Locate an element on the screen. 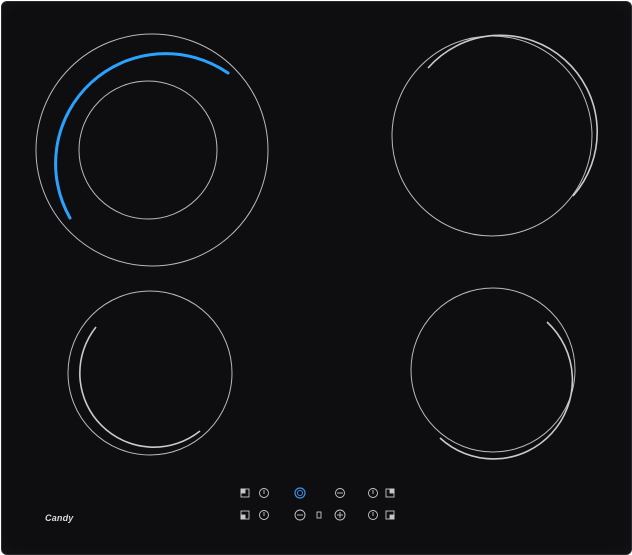 This screenshot has height=555, width=632. cooking-zone-bottom-left is located at coordinates (150, 373).